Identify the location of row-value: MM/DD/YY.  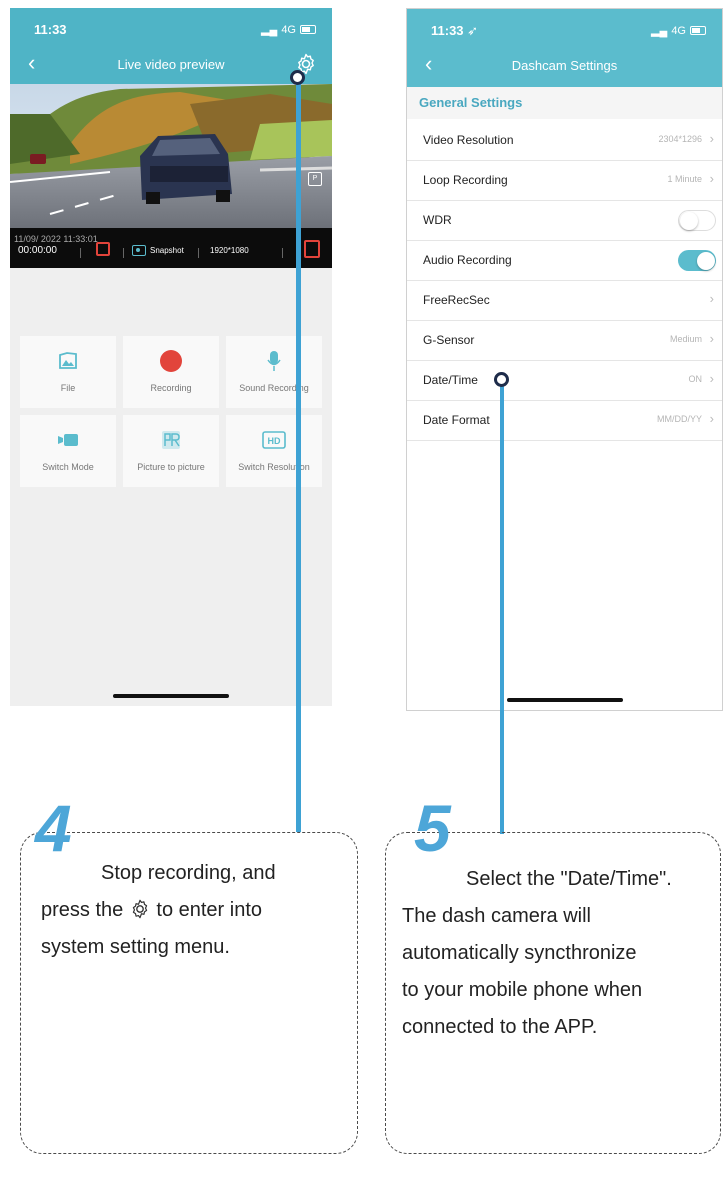
(679, 419).